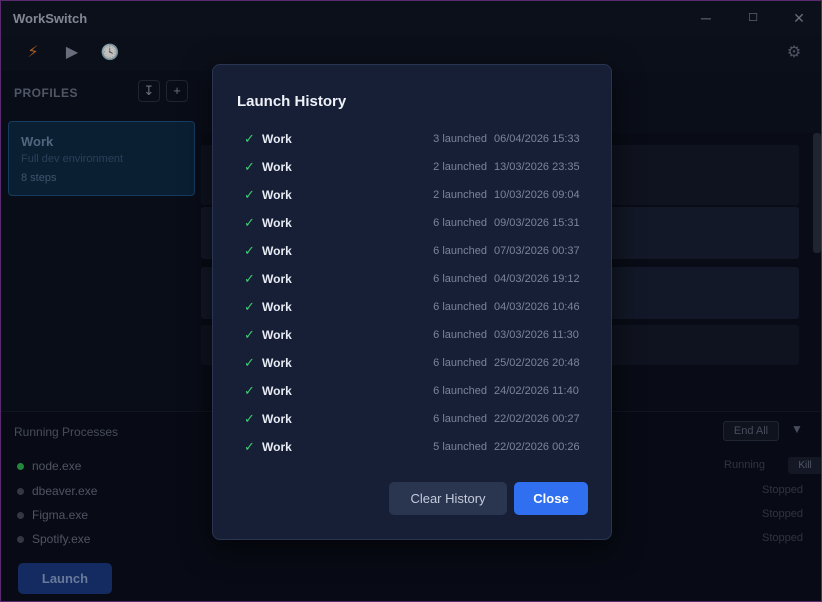  What do you see at coordinates (460, 447) in the screenshot?
I see `history-launch-count: 5 launched` at bounding box center [460, 447].